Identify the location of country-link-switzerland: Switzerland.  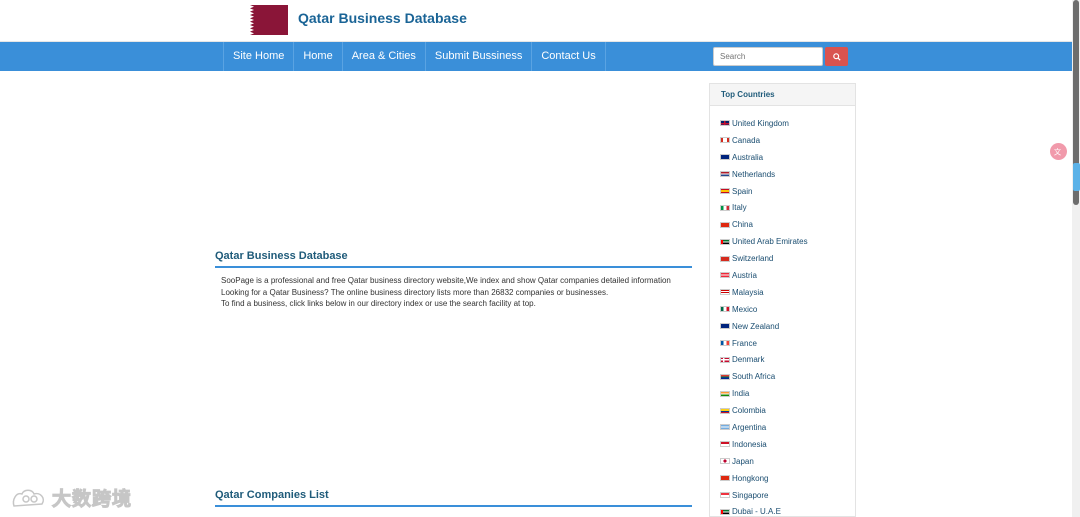
(787, 258).